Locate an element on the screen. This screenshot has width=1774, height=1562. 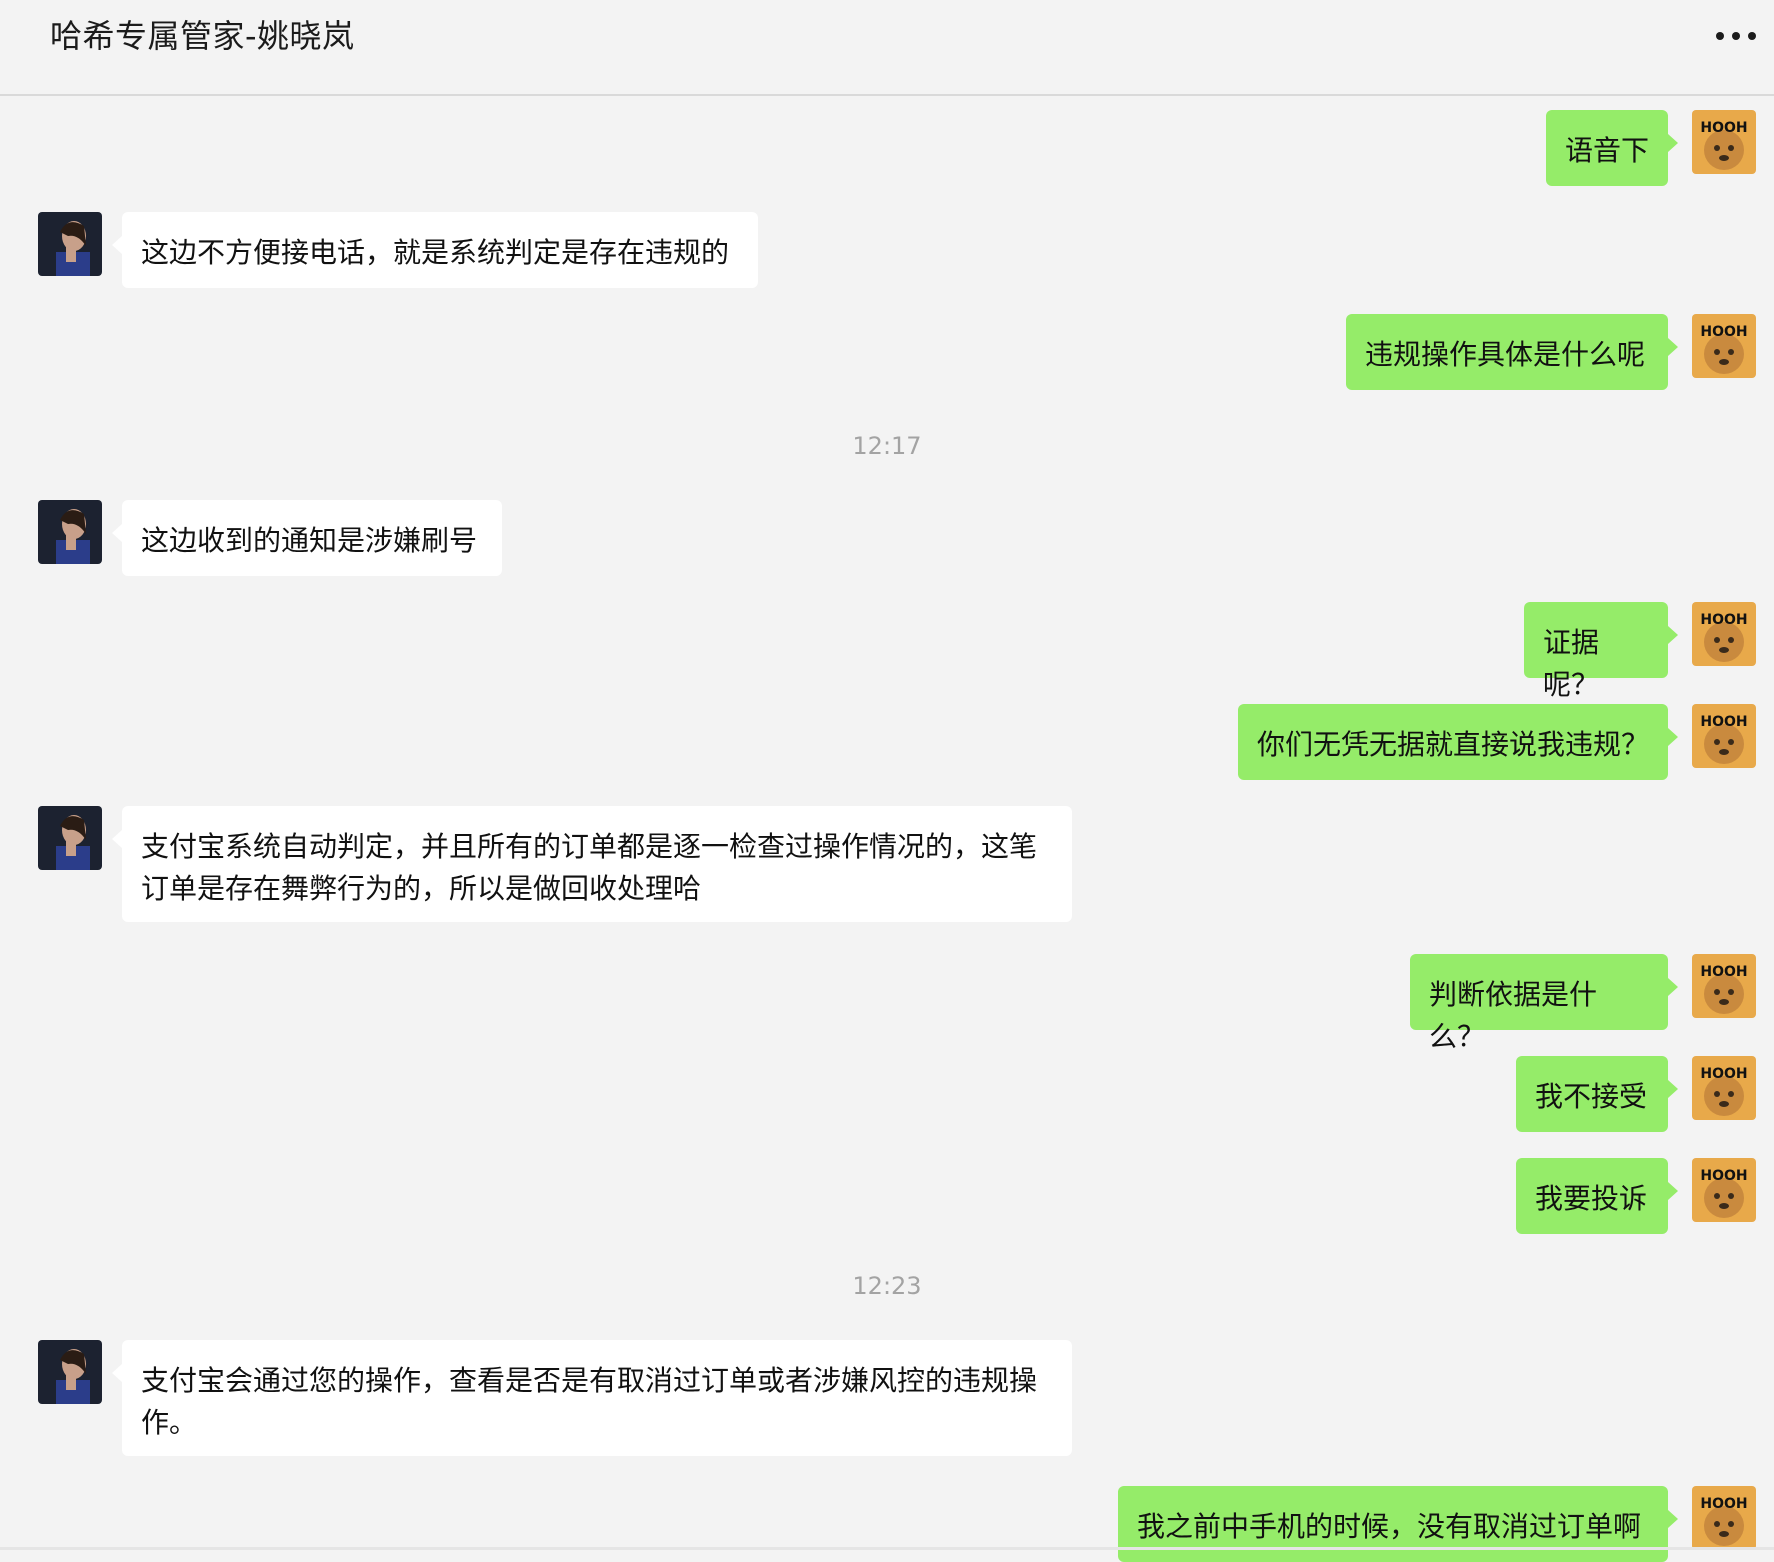
message-bubble-incoming: 这边收到的通知是涉嫌刷号 is located at coordinates (307, 538).